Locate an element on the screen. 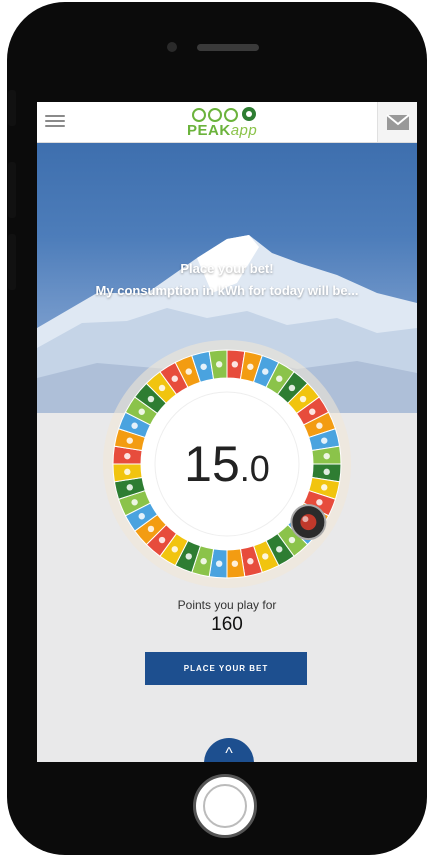  bet-value-decimal: .0 is located at coordinates (254, 468).